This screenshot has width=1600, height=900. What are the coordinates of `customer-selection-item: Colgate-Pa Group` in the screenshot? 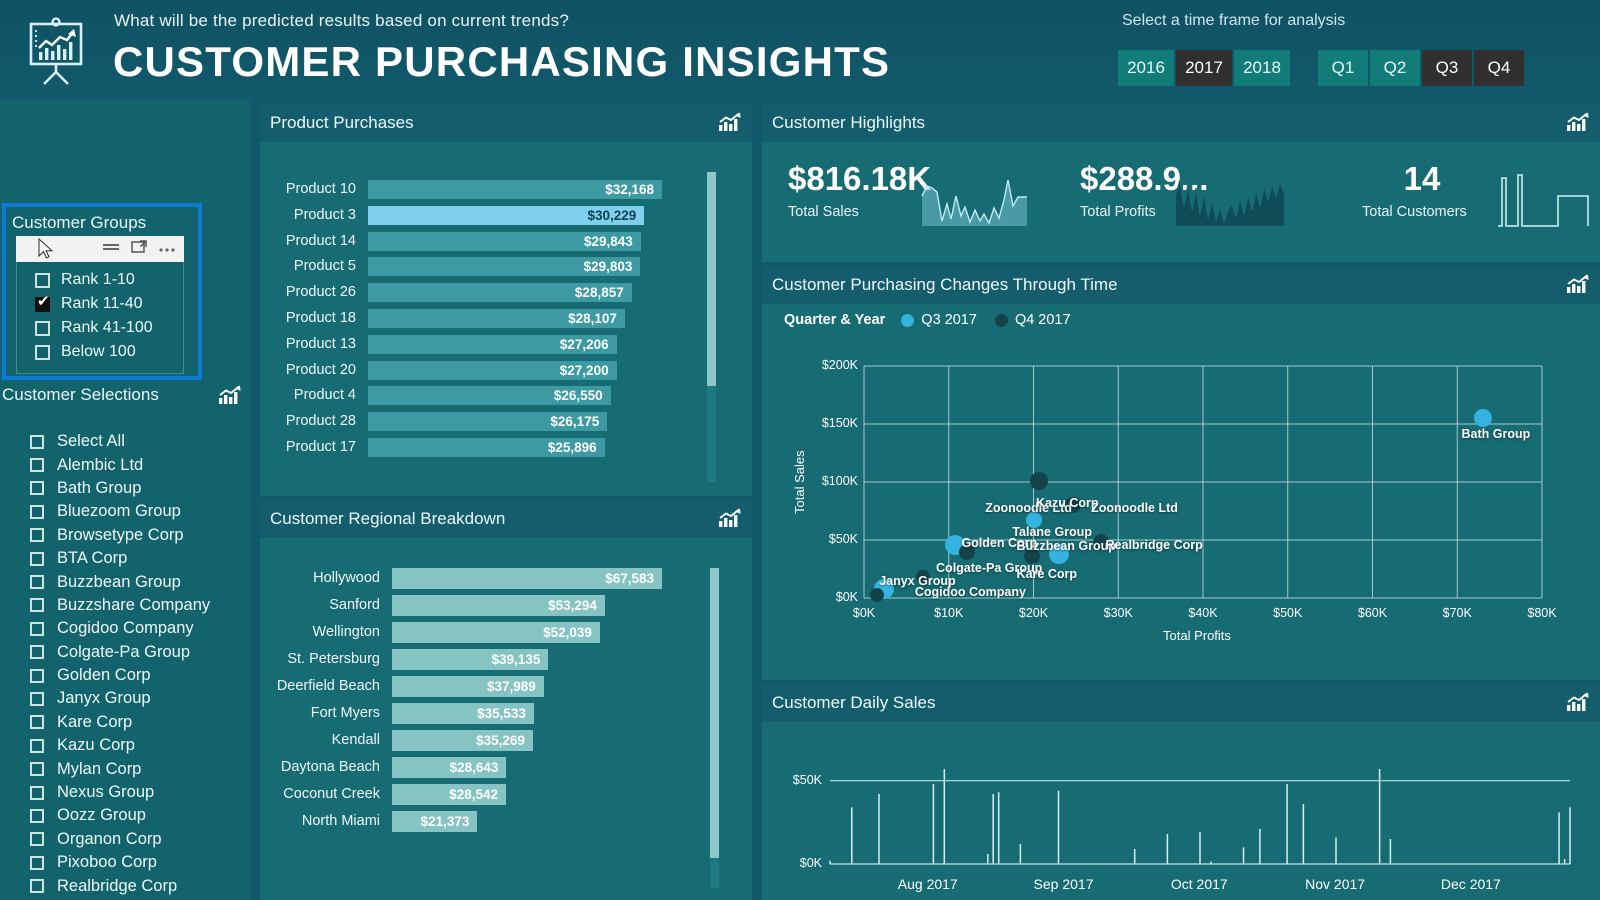 It's located at (140, 652).